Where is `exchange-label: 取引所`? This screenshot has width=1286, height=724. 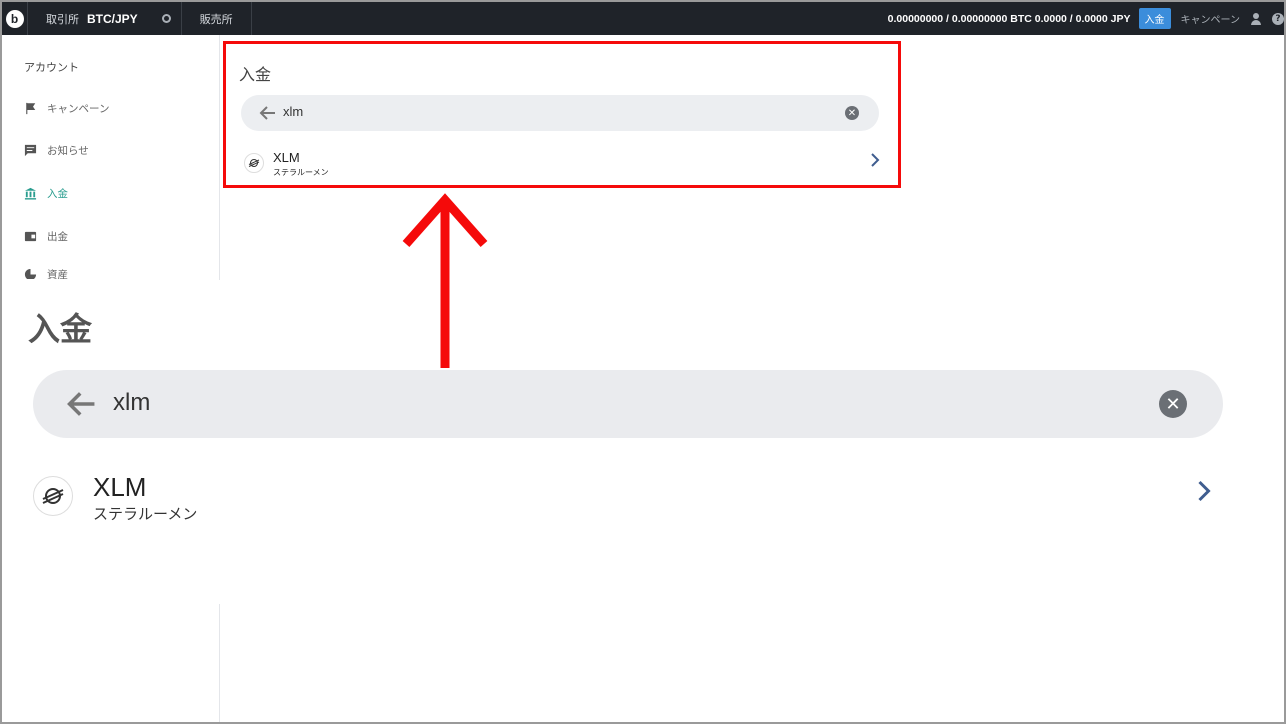
exchange-label: 取引所 is located at coordinates (62, 19).